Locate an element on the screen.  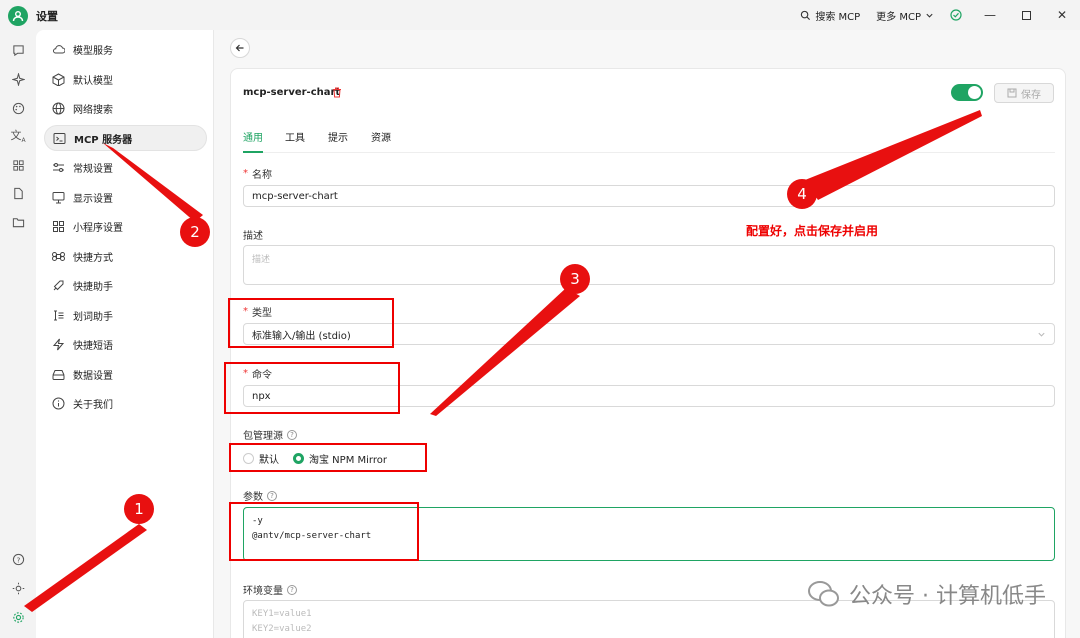
more-mcp-dropdown: 更多 MCP is located at coordinates (905, 15).